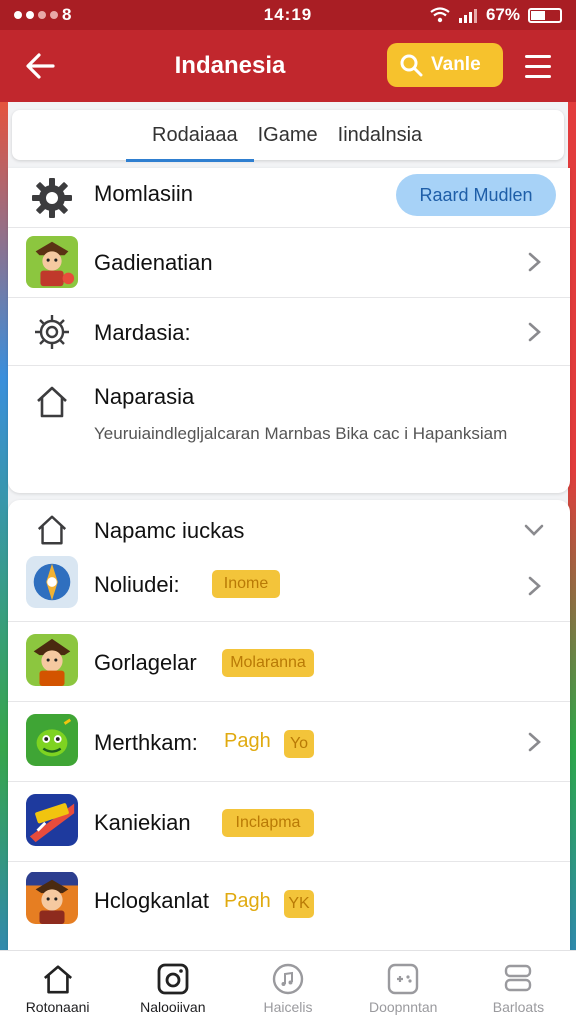 The image size is (576, 1024). What do you see at coordinates (52, 898) in the screenshot?
I see `hero-game-icon` at bounding box center [52, 898].